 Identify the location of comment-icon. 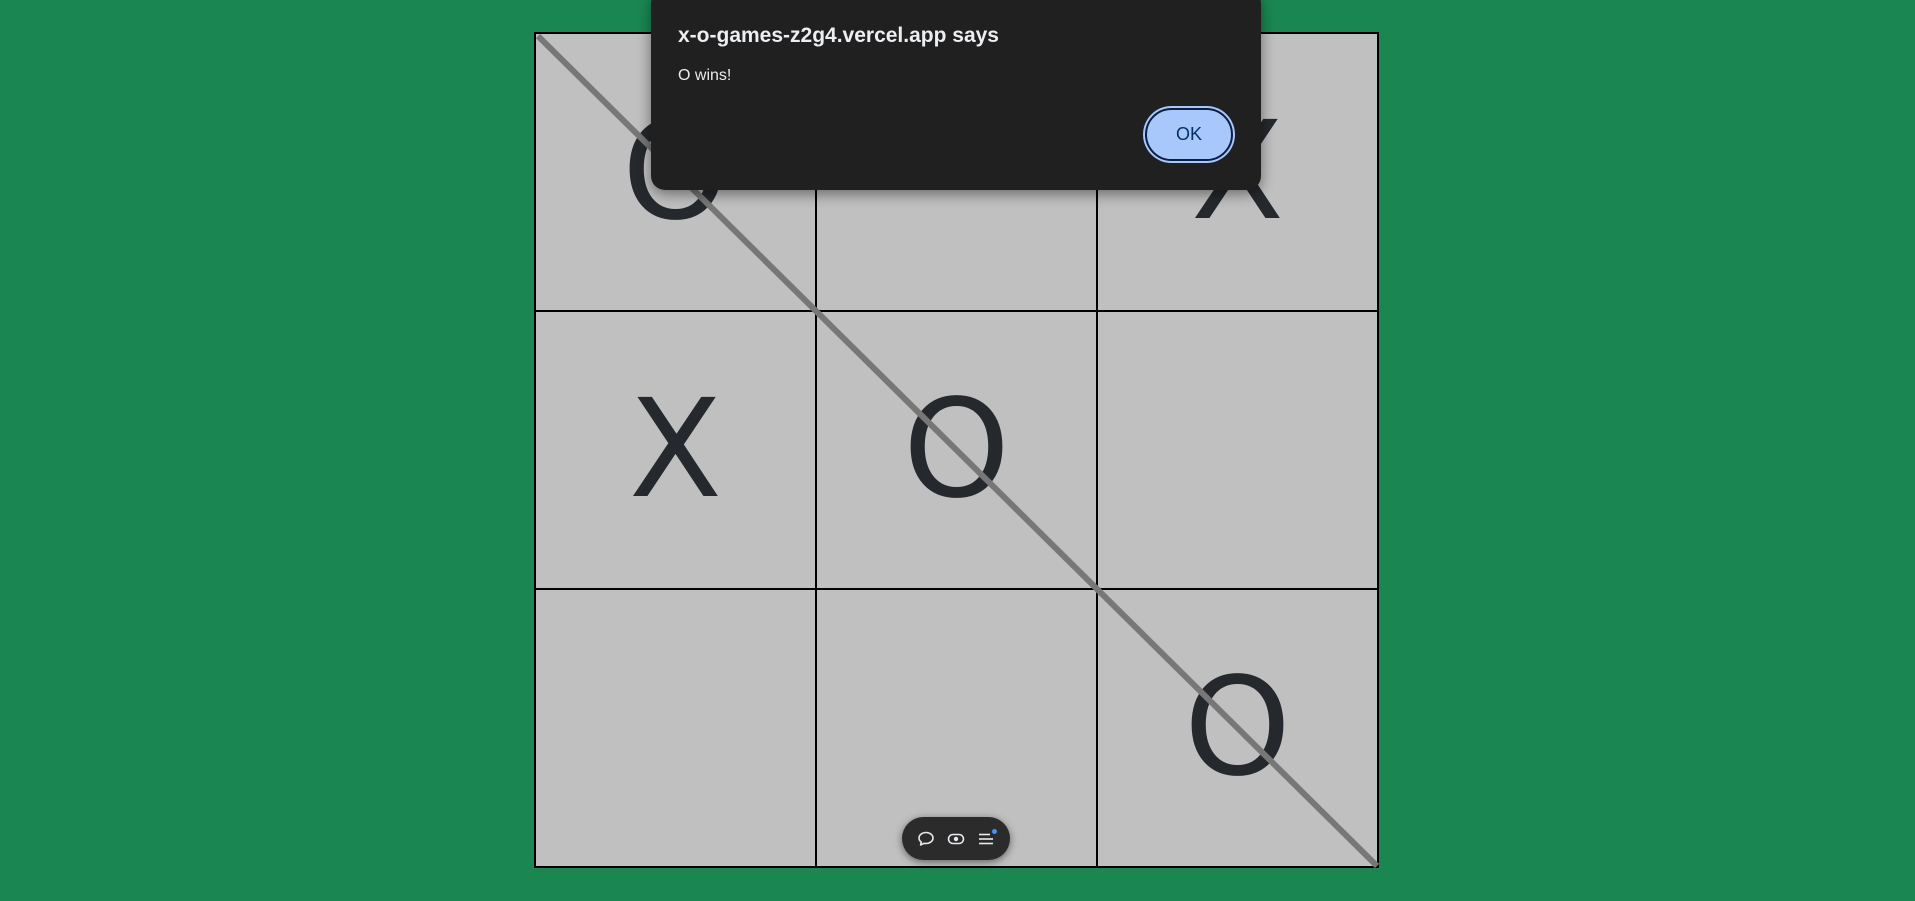
(926, 838).